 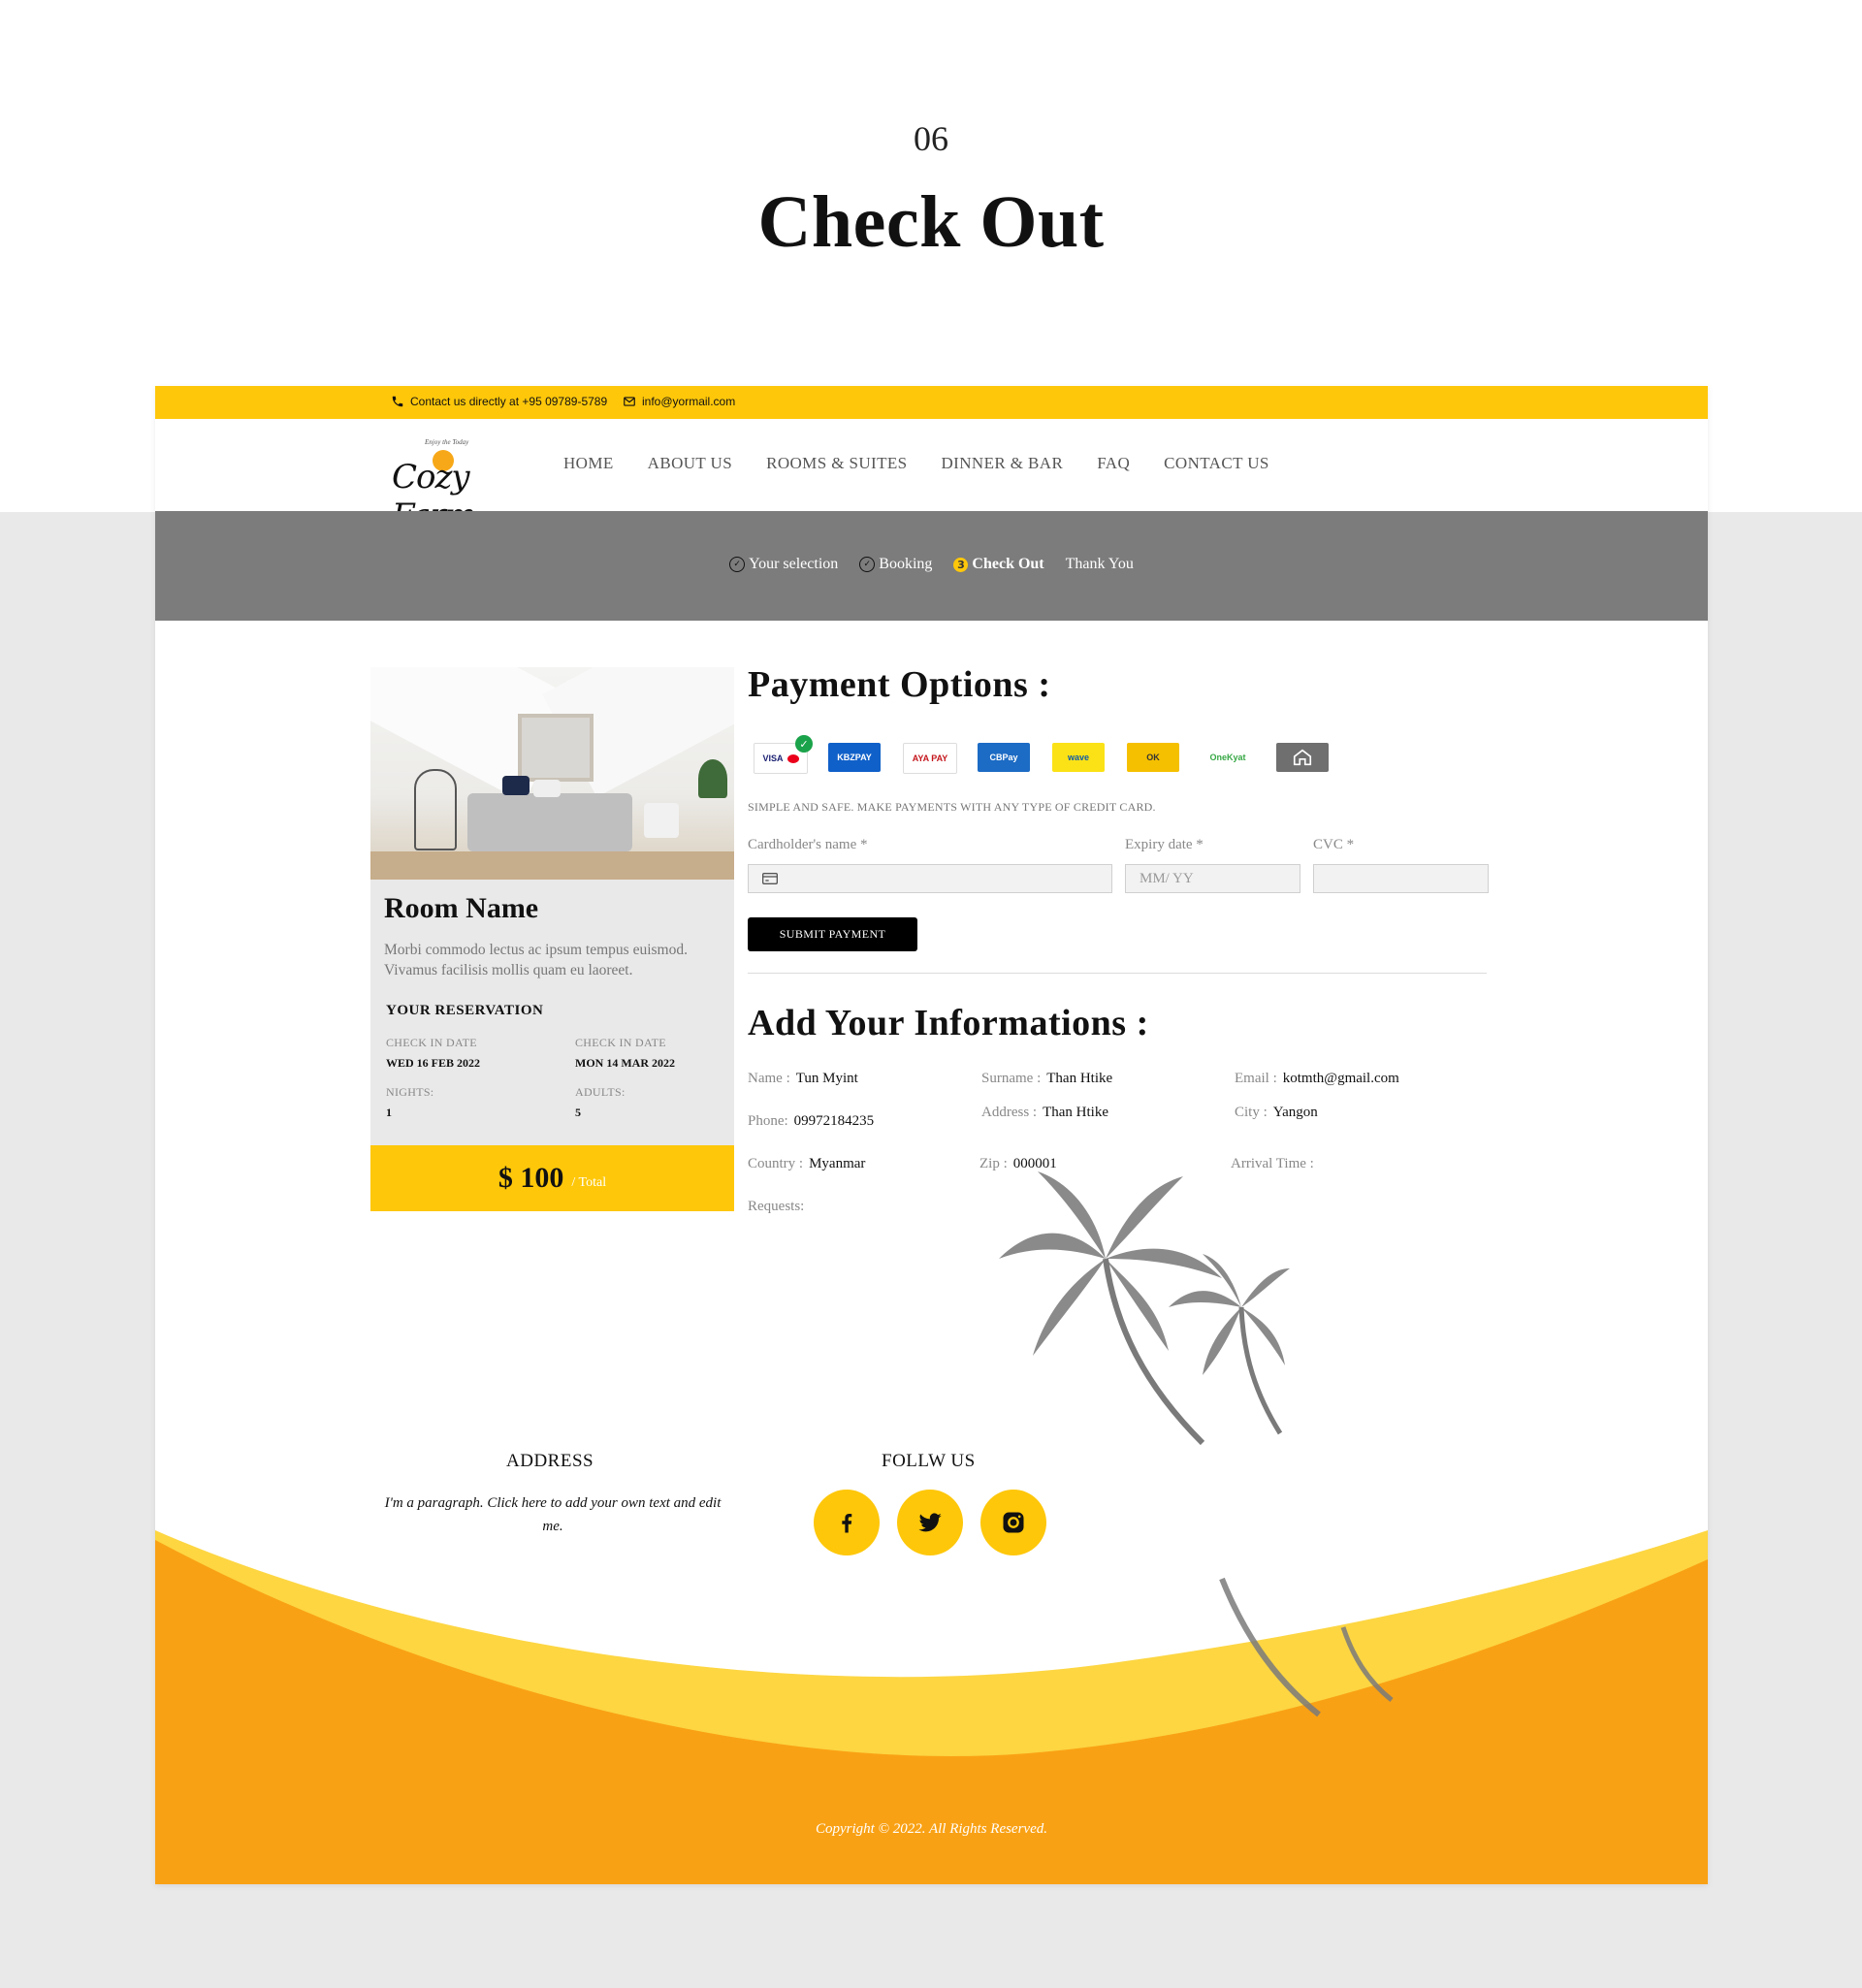 I want to click on room-name: Room Name, so click(x=462, y=908).